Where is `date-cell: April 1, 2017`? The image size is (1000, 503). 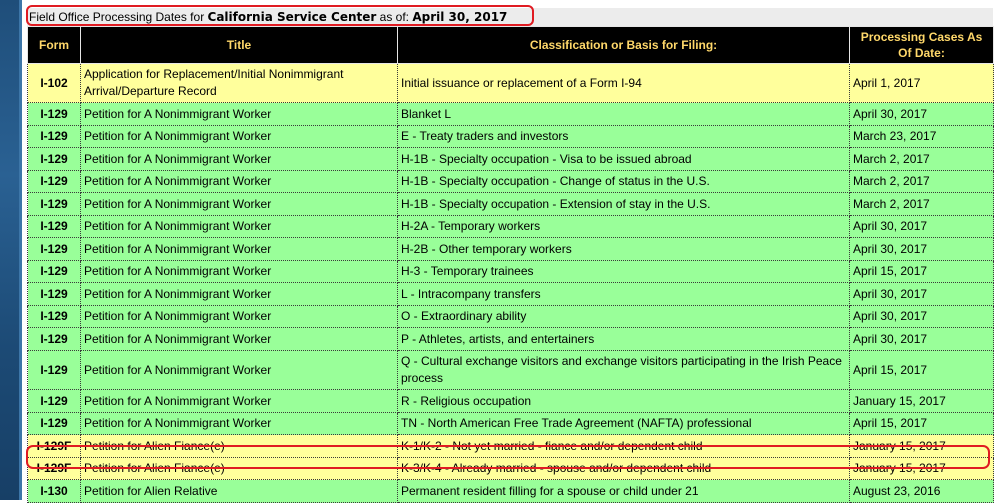
date-cell: April 1, 2017 is located at coordinates (921, 83).